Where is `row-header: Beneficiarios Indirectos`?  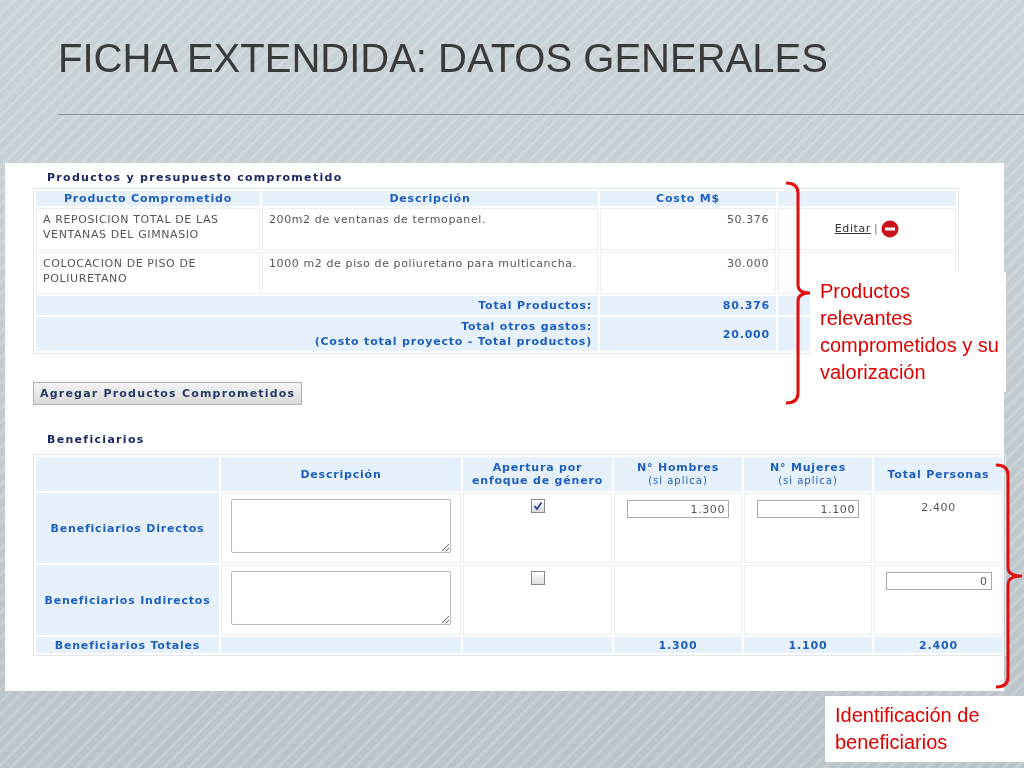 row-header: Beneficiarios Indirectos is located at coordinates (127, 600).